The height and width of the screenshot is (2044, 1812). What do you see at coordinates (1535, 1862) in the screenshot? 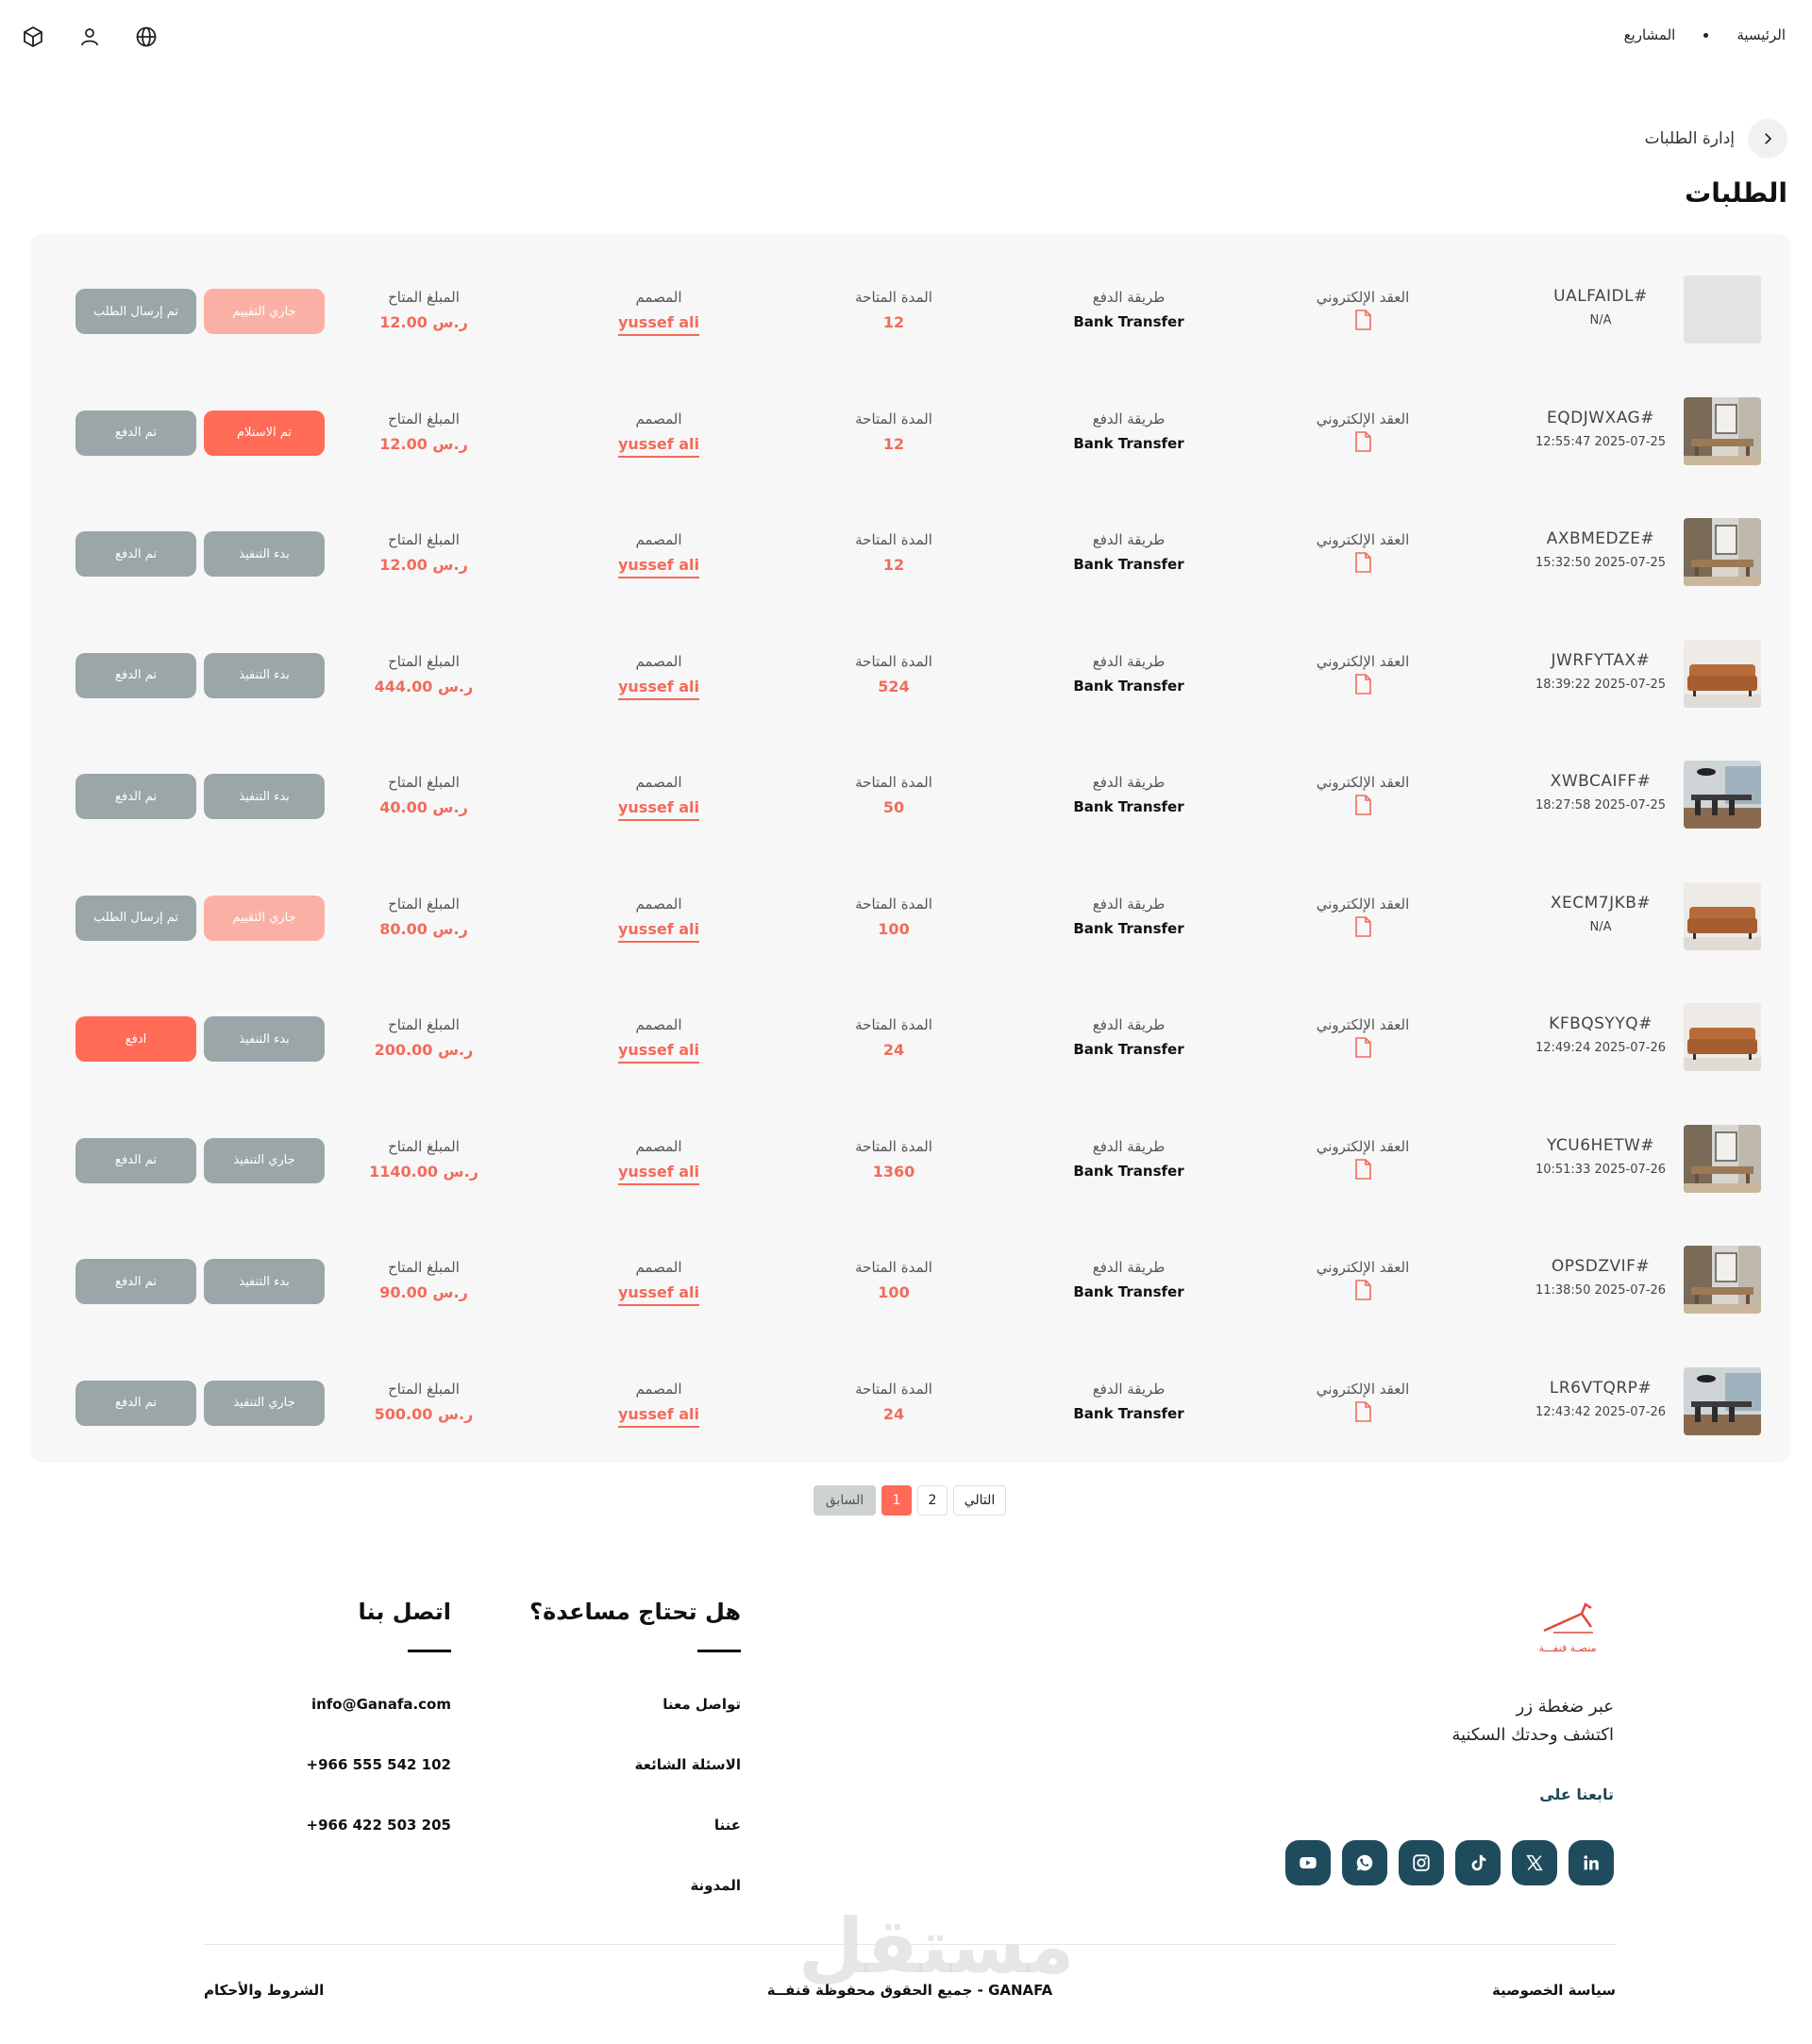
I see `x-icon` at bounding box center [1535, 1862].